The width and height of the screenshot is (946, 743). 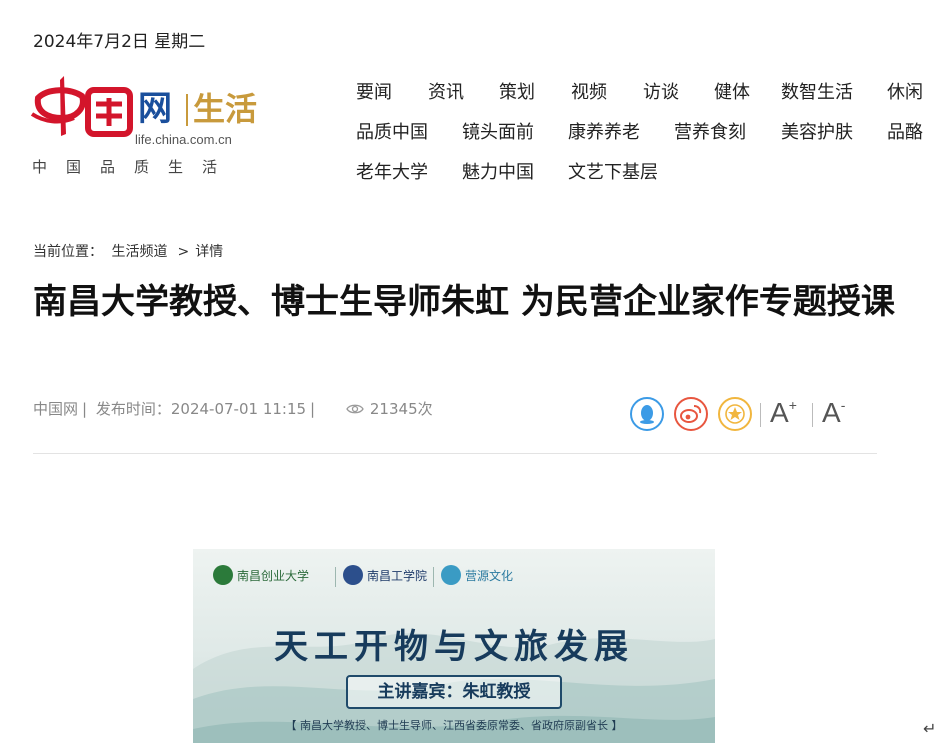 I want to click on qq-icon, so click(x=647, y=414).